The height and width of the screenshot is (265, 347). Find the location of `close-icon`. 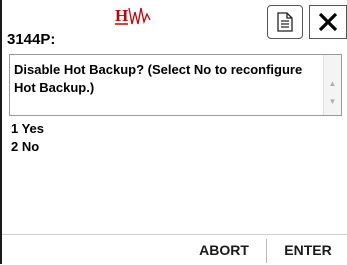

close-icon is located at coordinates (328, 22).